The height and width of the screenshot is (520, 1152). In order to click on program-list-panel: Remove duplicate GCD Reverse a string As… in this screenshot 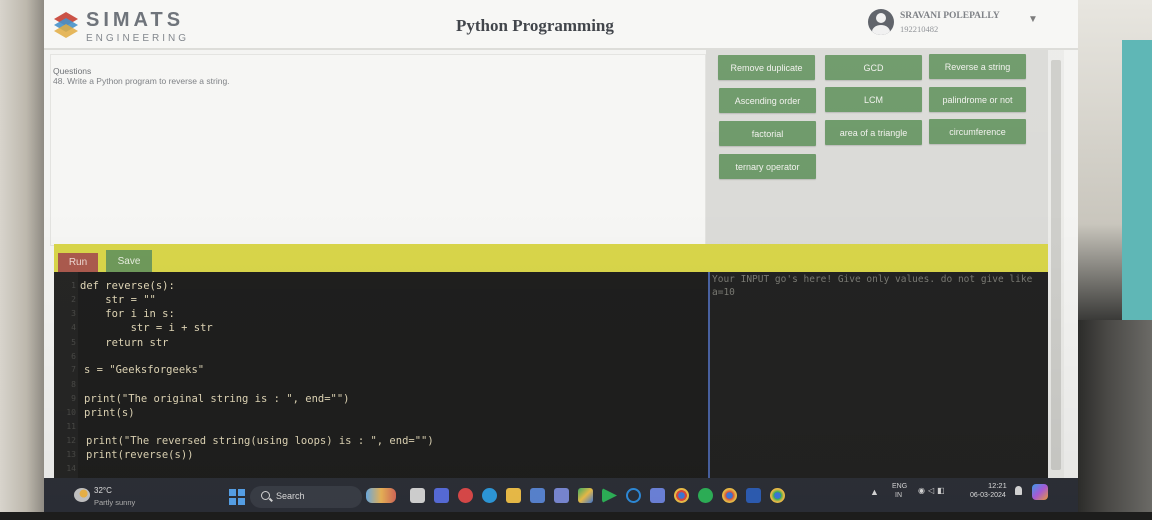, I will do `click(877, 148)`.